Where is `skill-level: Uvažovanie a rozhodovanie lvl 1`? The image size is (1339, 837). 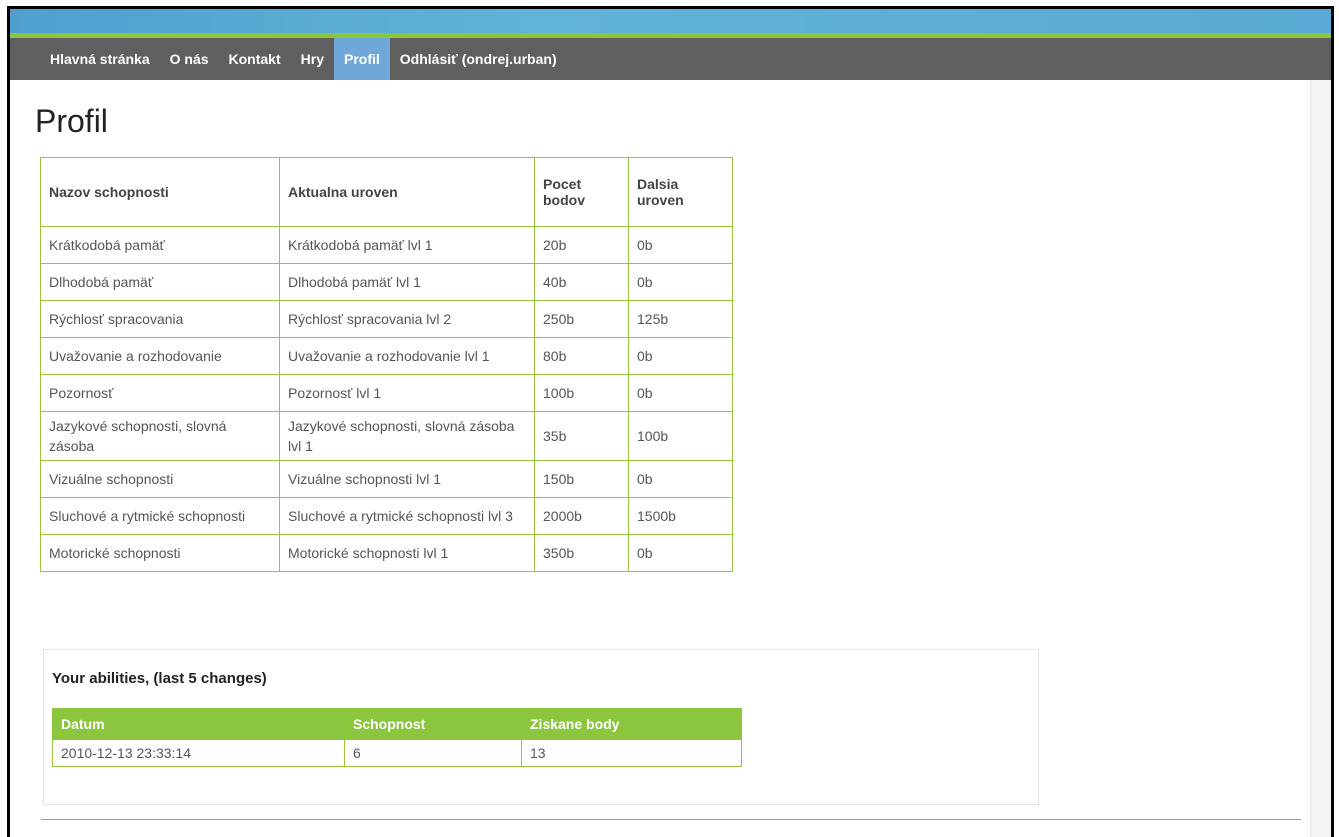
skill-level: Uvažovanie a rozhodovanie lvl 1 is located at coordinates (407, 356).